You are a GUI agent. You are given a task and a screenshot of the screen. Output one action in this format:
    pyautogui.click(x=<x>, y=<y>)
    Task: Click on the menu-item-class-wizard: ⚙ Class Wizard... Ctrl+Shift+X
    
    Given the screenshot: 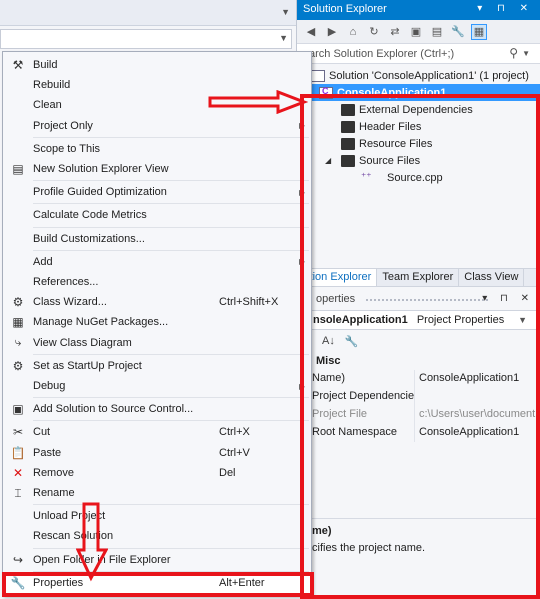 What is the action you would take?
    pyautogui.click(x=157, y=302)
    